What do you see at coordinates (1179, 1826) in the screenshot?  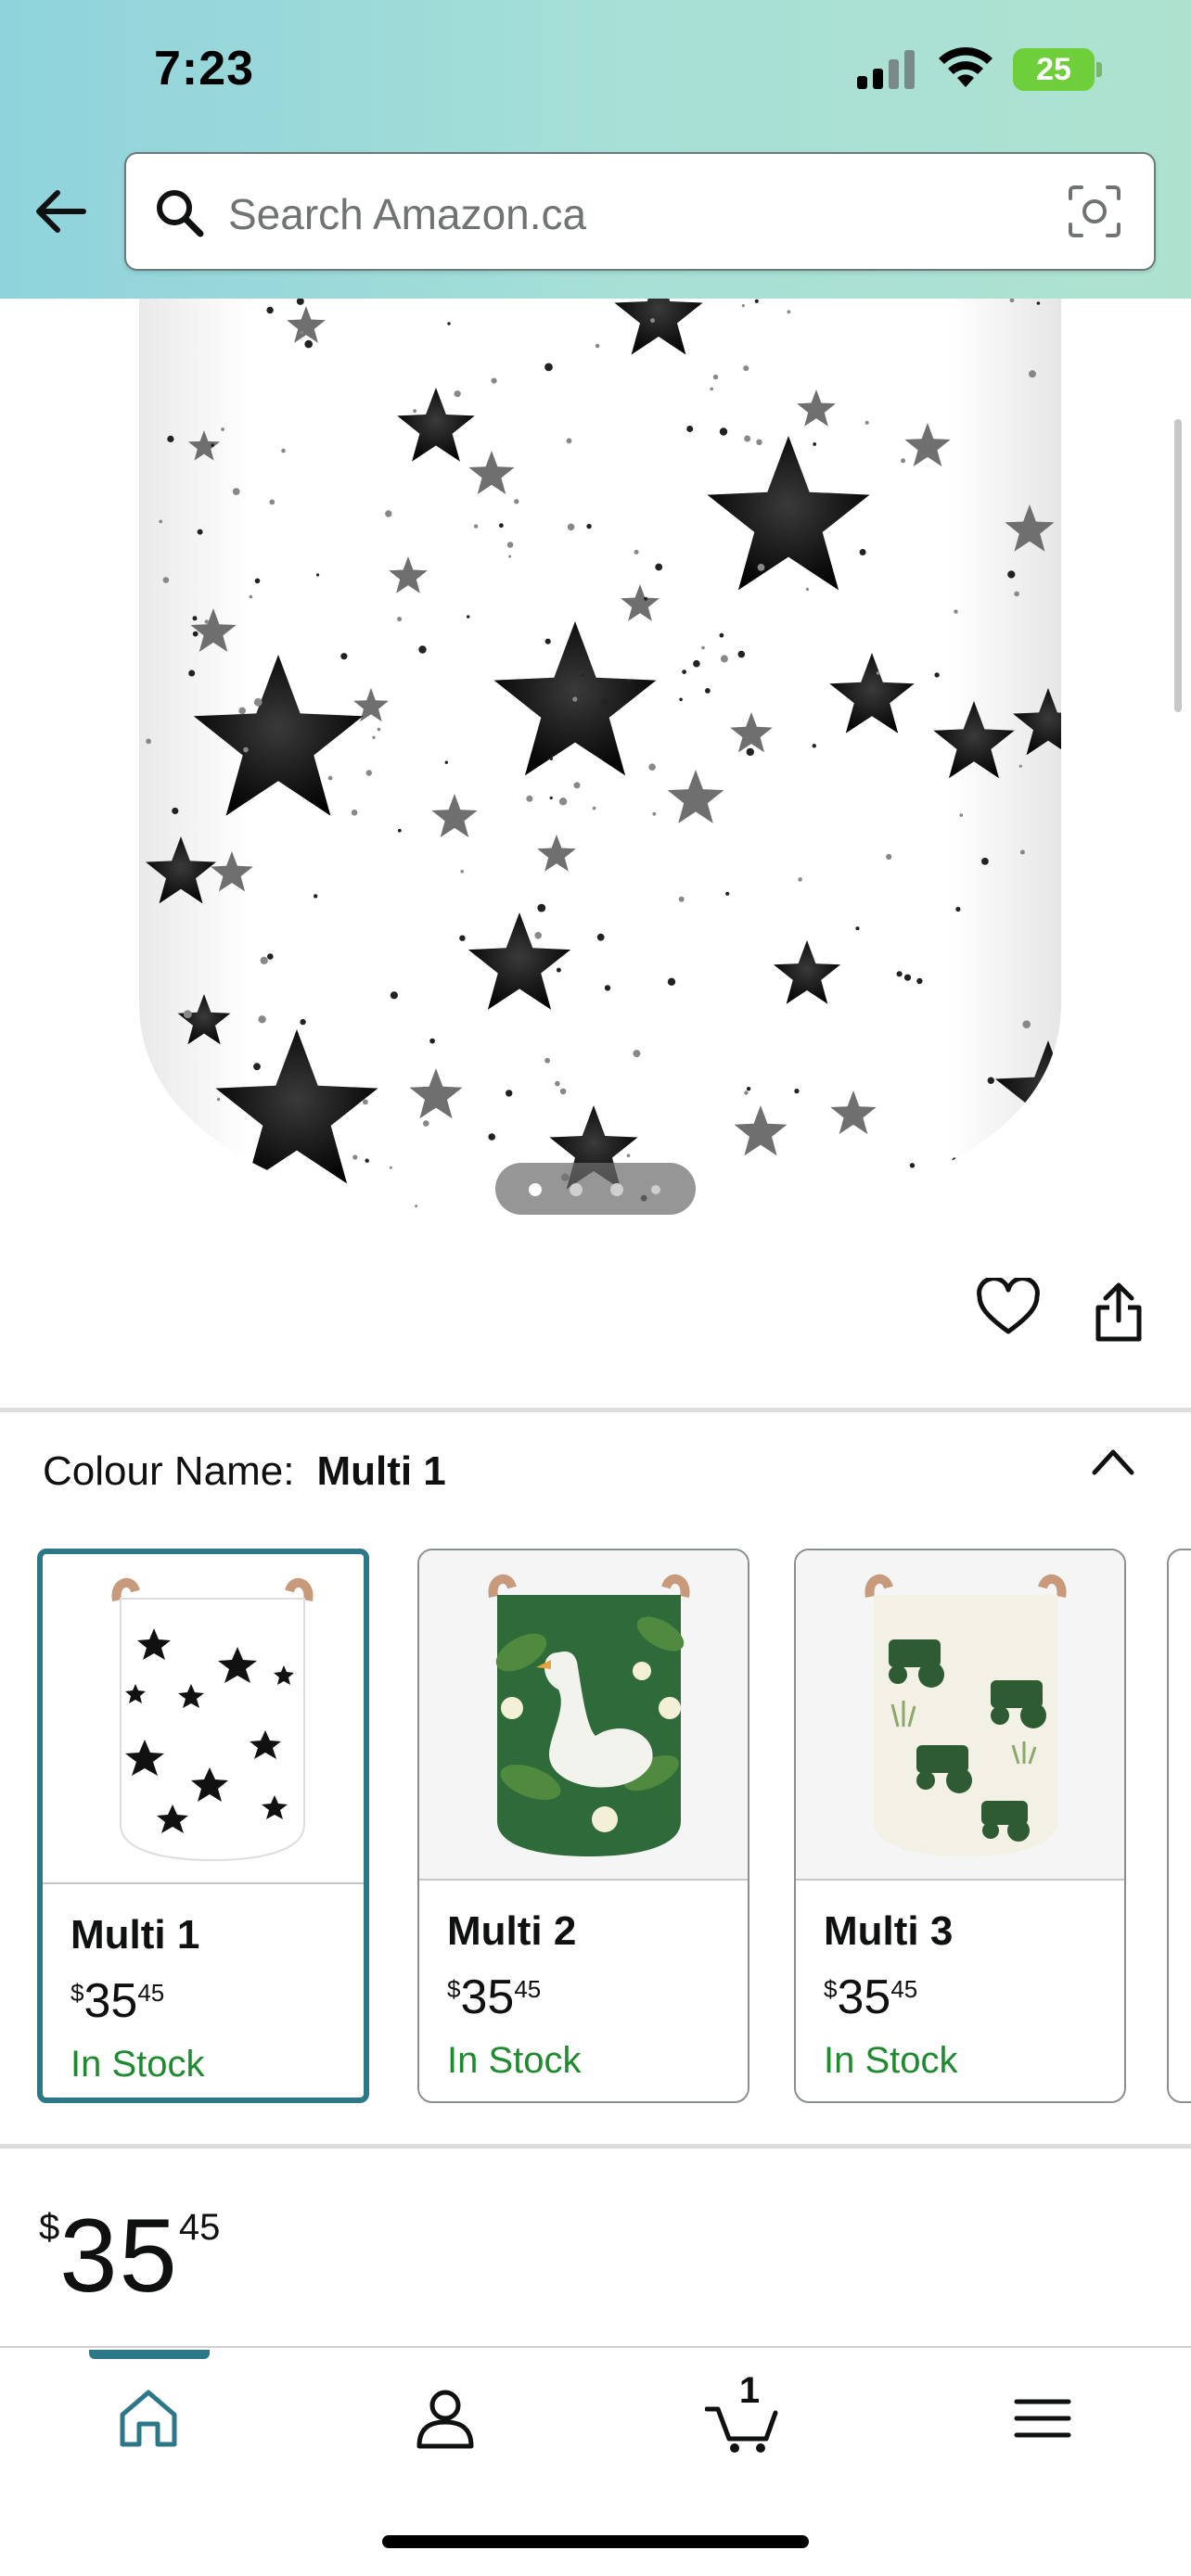 I see `colour-swatch-partial` at bounding box center [1179, 1826].